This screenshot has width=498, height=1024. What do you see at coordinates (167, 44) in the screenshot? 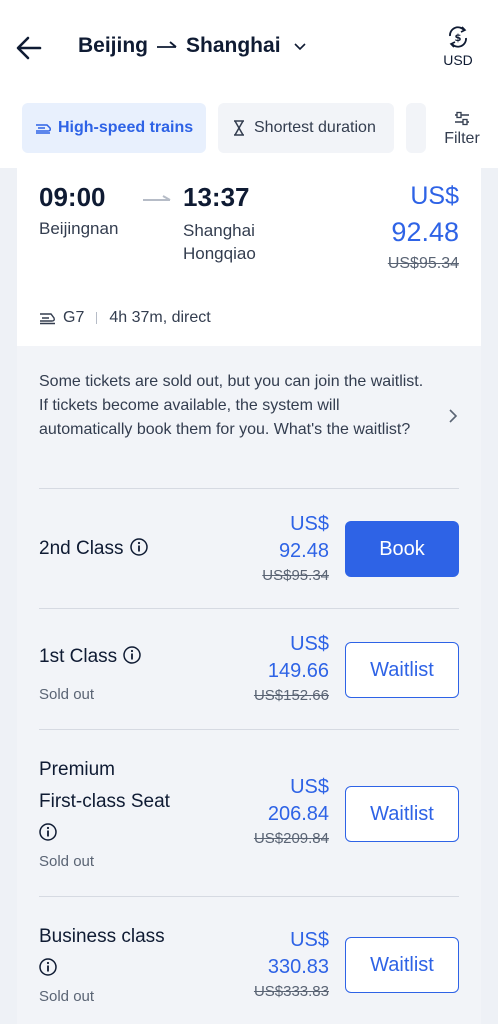
I see `route-arrow-icon` at bounding box center [167, 44].